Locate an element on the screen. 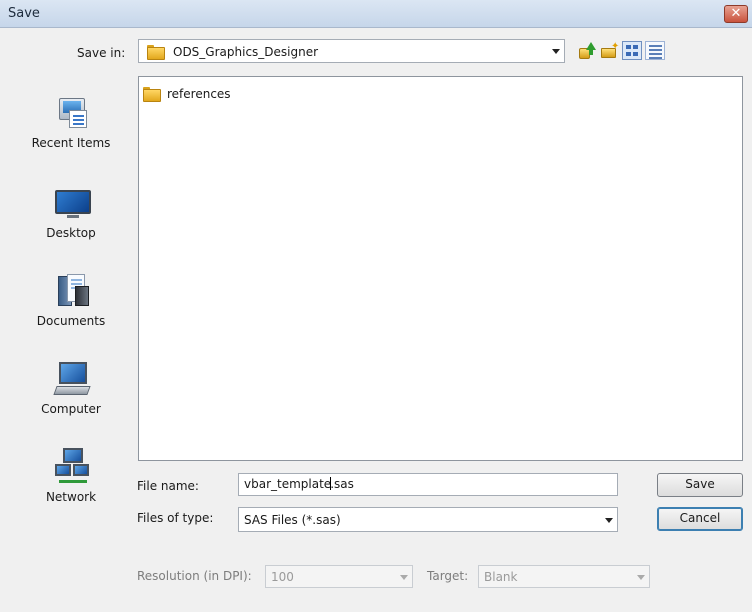  cancel-button: Cancel is located at coordinates (700, 519).